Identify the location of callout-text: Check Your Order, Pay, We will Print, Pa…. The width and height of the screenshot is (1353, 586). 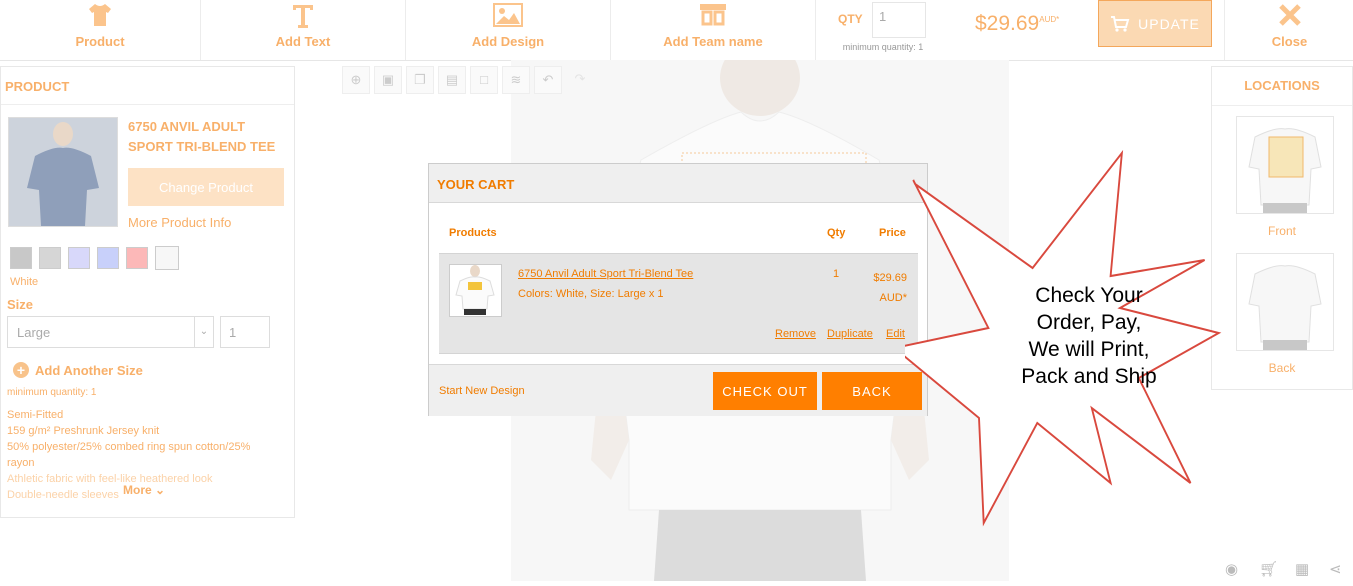
(1089, 336).